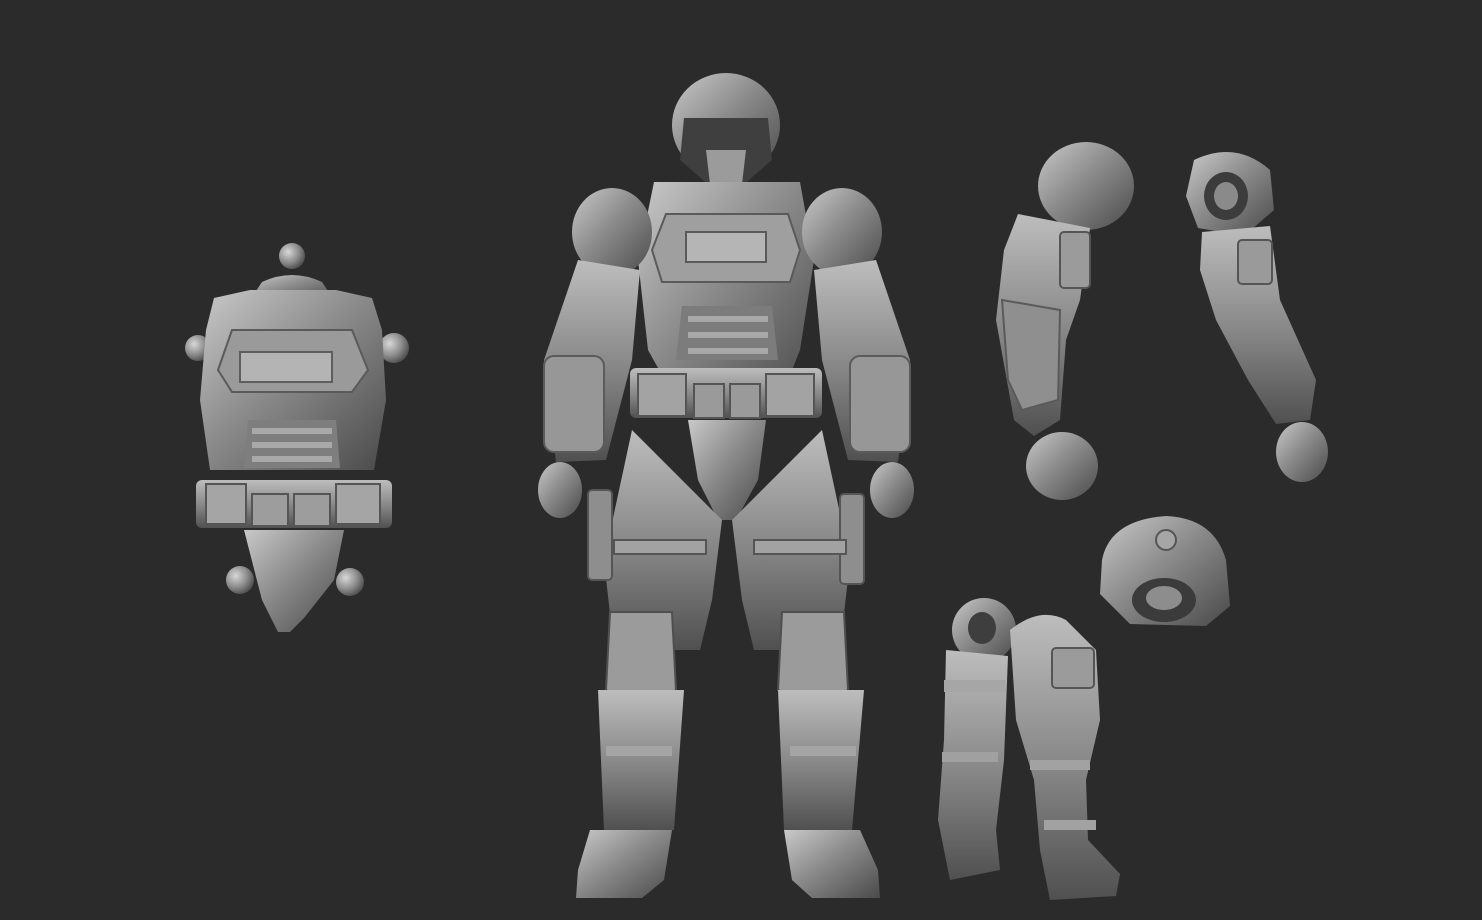  Describe the element at coordinates (297, 437) in the screenshot. I see `chest-armor-icon` at that location.